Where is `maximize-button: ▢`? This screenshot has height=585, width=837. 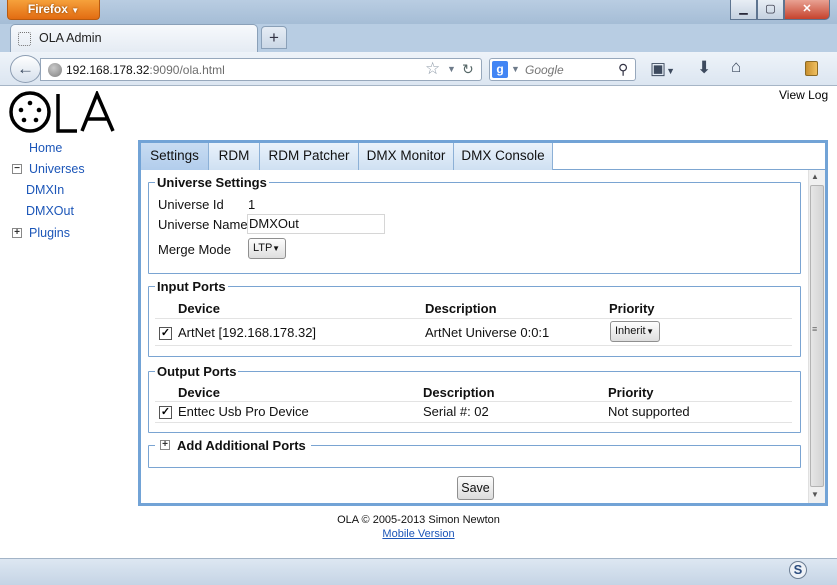
maximize-button: ▢ is located at coordinates (770, 10).